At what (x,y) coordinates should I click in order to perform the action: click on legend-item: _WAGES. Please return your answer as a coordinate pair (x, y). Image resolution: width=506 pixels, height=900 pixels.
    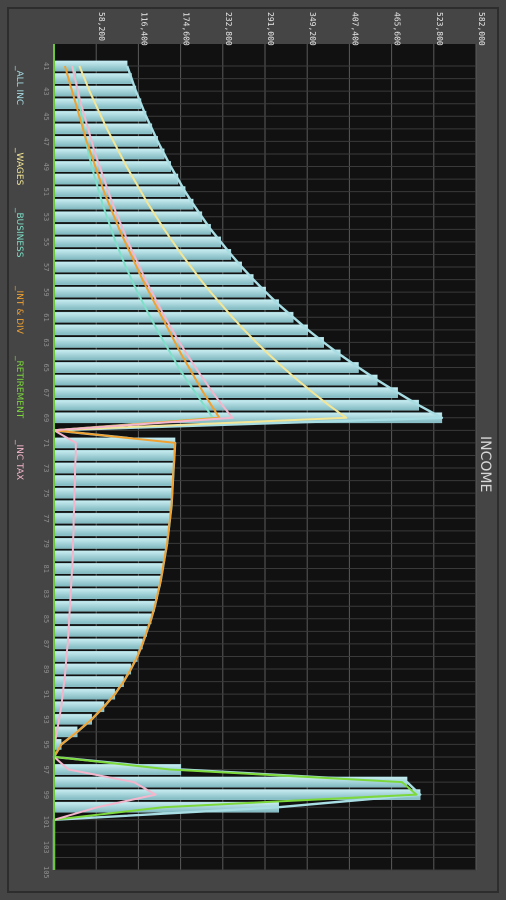
    Looking at the image, I should click on (19, 166).